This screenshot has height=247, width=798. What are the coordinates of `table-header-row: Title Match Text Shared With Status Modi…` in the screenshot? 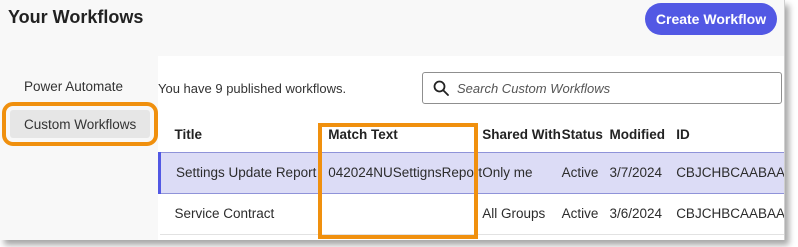 It's located at (472, 135).